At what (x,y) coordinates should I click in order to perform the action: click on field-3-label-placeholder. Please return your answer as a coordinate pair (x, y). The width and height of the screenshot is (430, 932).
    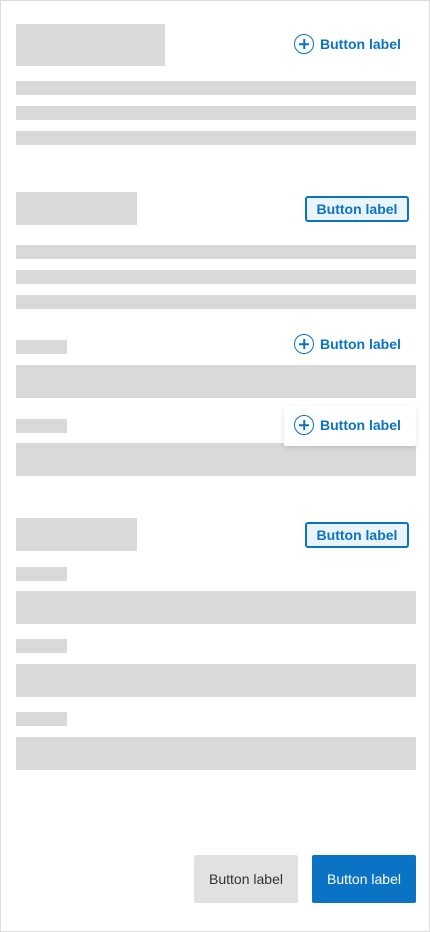
    Looking at the image, I should click on (41, 574).